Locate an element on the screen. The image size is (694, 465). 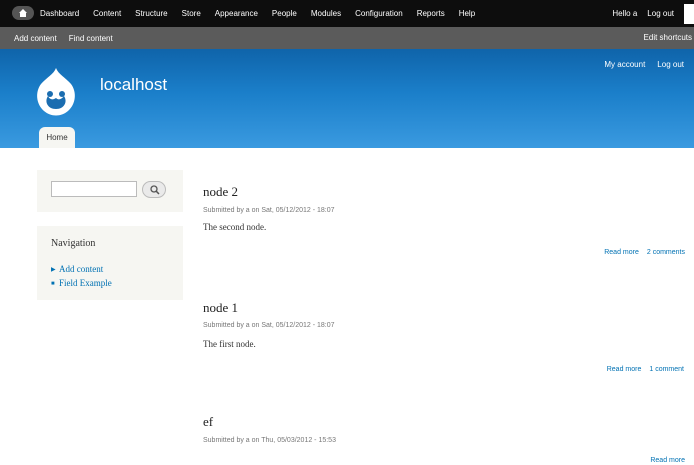
search-button is located at coordinates (154, 189).